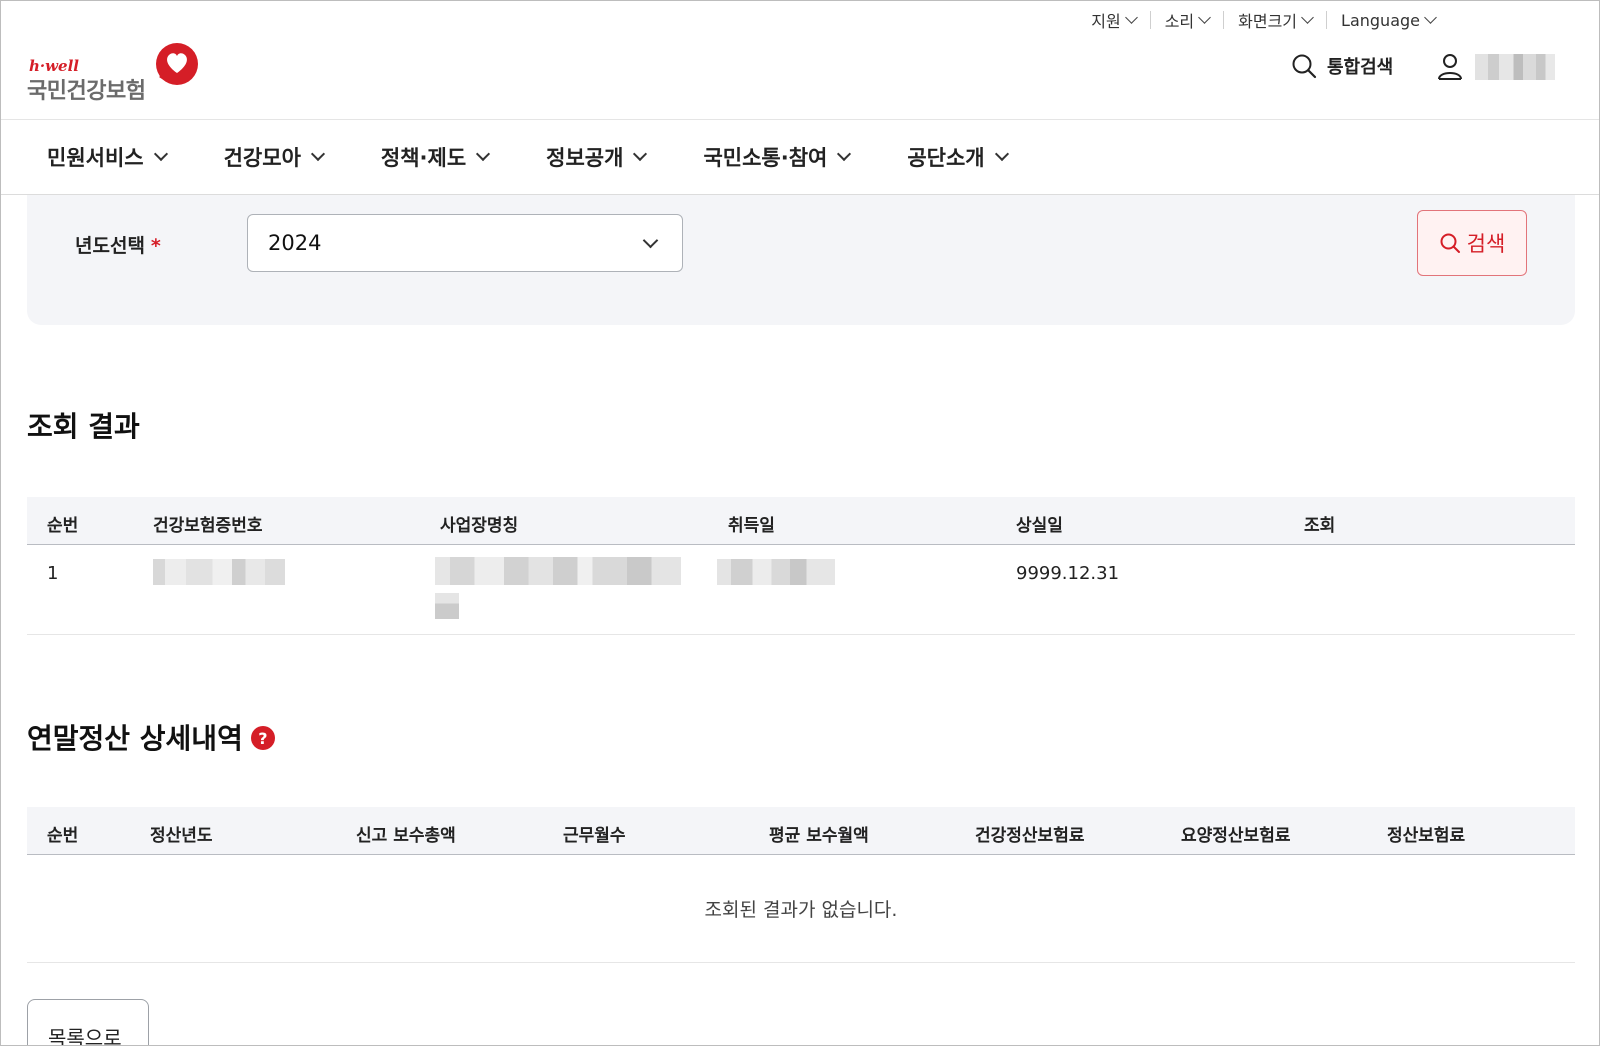 This screenshot has width=1600, height=1046. I want to click on help-icon: ?, so click(262, 738).